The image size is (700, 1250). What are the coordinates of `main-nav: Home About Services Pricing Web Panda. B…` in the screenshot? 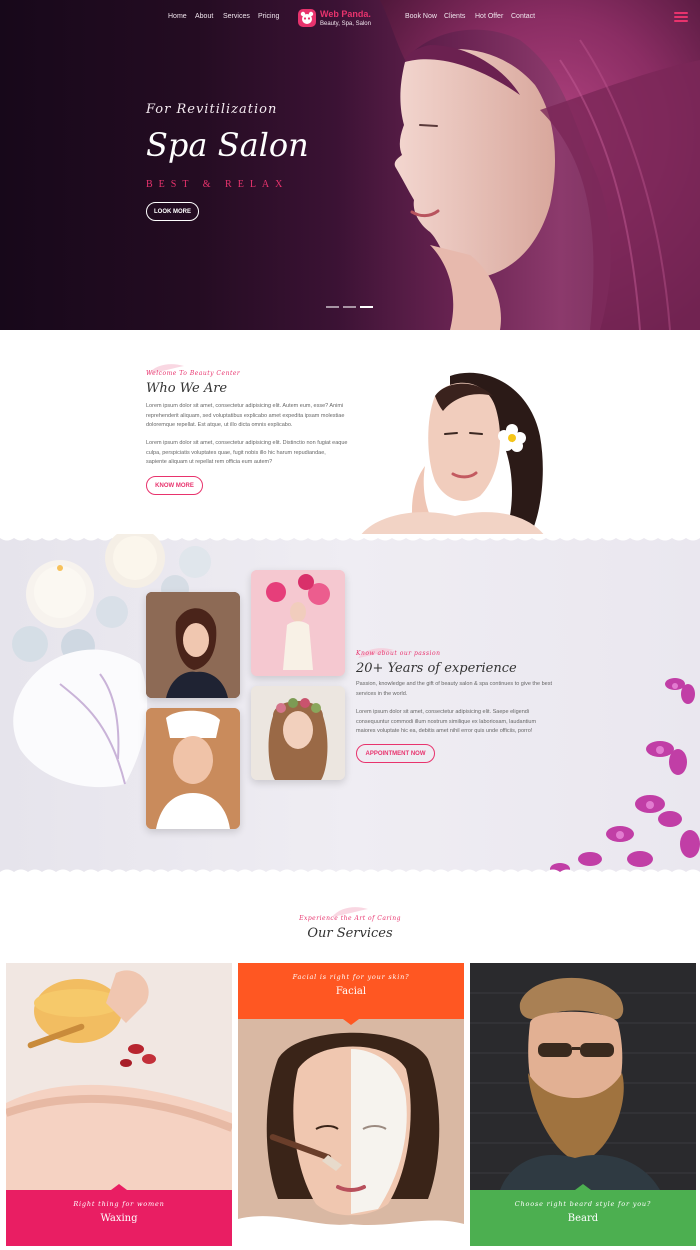 It's located at (350, 17).